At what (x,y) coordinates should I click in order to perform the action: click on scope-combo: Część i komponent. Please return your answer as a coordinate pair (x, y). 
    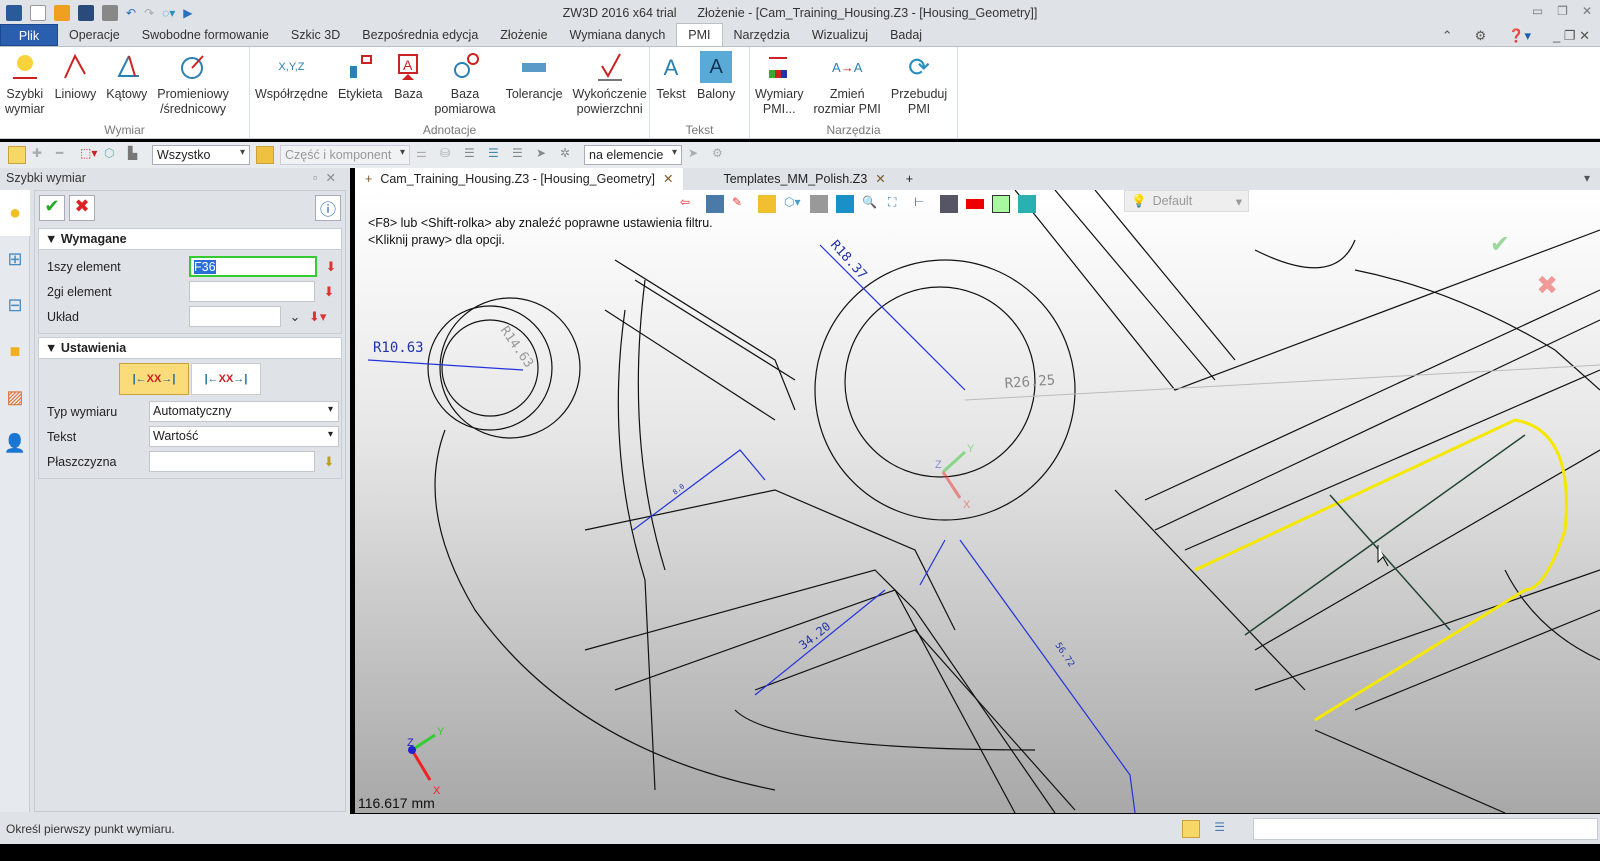
    Looking at the image, I should click on (345, 155).